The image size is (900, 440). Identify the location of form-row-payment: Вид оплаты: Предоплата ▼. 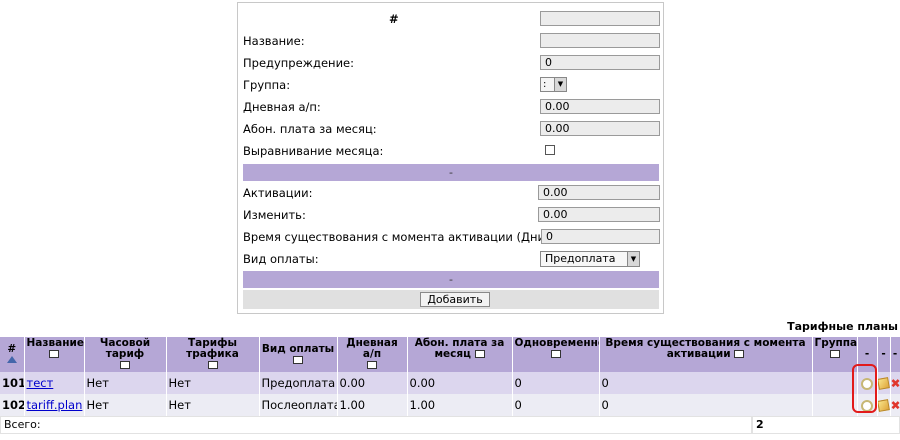
(450, 259).